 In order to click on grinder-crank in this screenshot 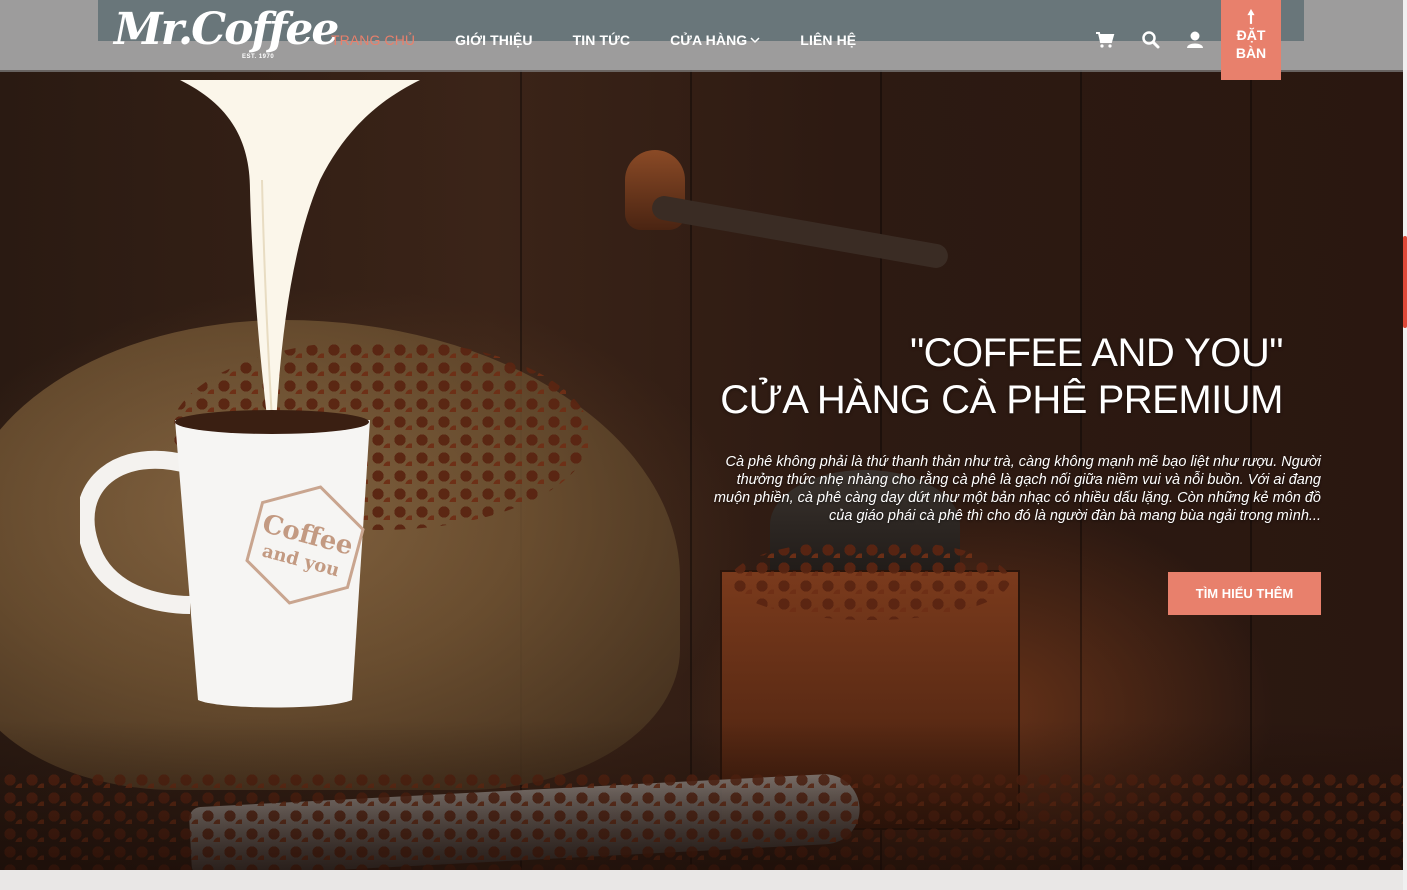, I will do `click(800, 232)`.